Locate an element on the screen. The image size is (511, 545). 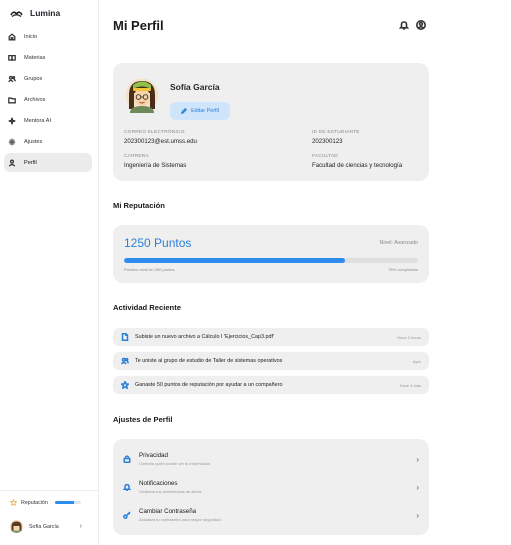
next-level-text: Próximo nivel en 250 puntos is located at coordinates (149, 269).